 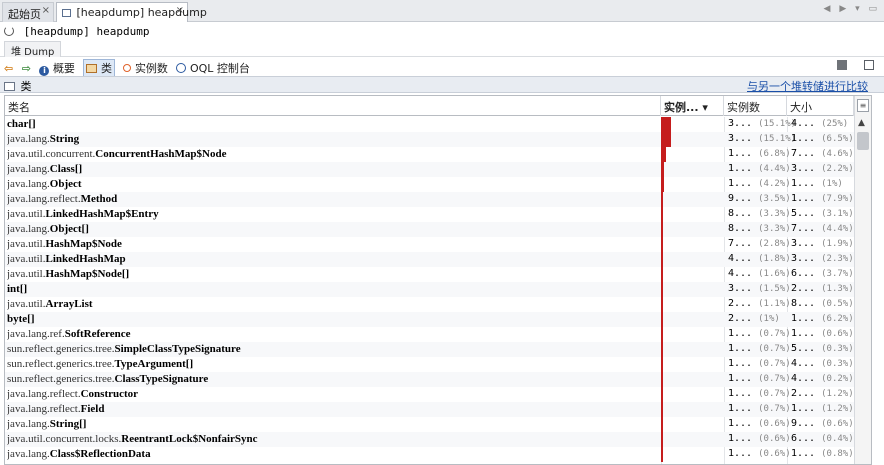 I want to click on table-row: int[] 3... (1.5%) 2... (1.3%), so click(x=429, y=289).